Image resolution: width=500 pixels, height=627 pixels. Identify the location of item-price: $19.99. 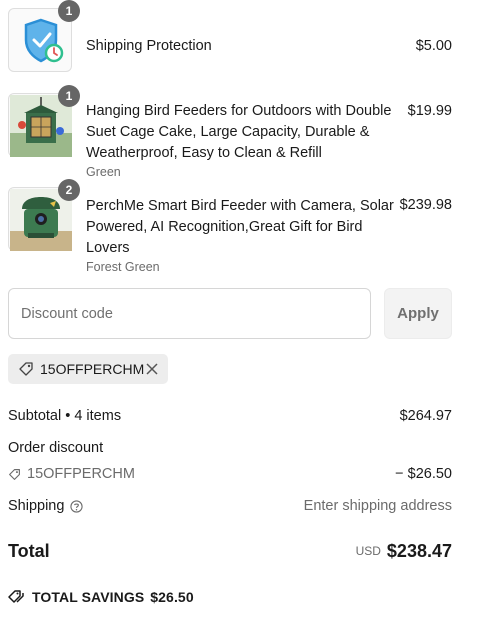
(429, 111).